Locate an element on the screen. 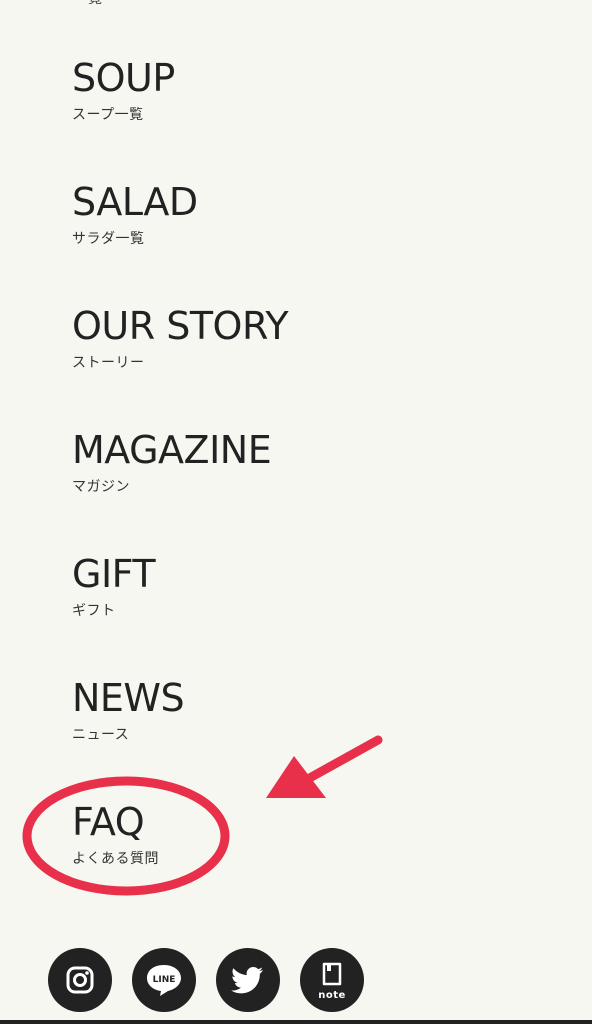 Image resolution: width=592 pixels, height=1024 pixels. note-label: note is located at coordinates (332, 995).